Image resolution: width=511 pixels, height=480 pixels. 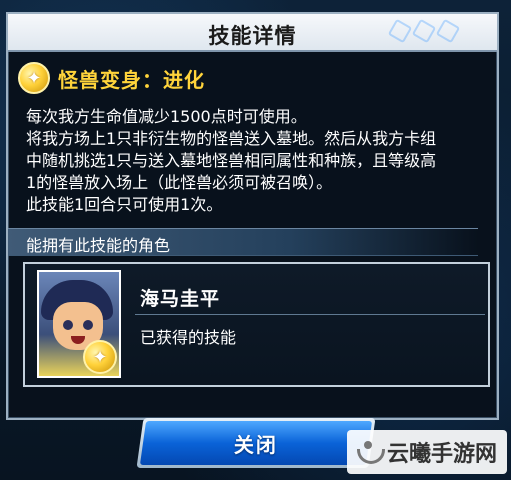 I want to click on description-line: 每次我方生命值减少1500点时可使用。, so click(x=166, y=116).